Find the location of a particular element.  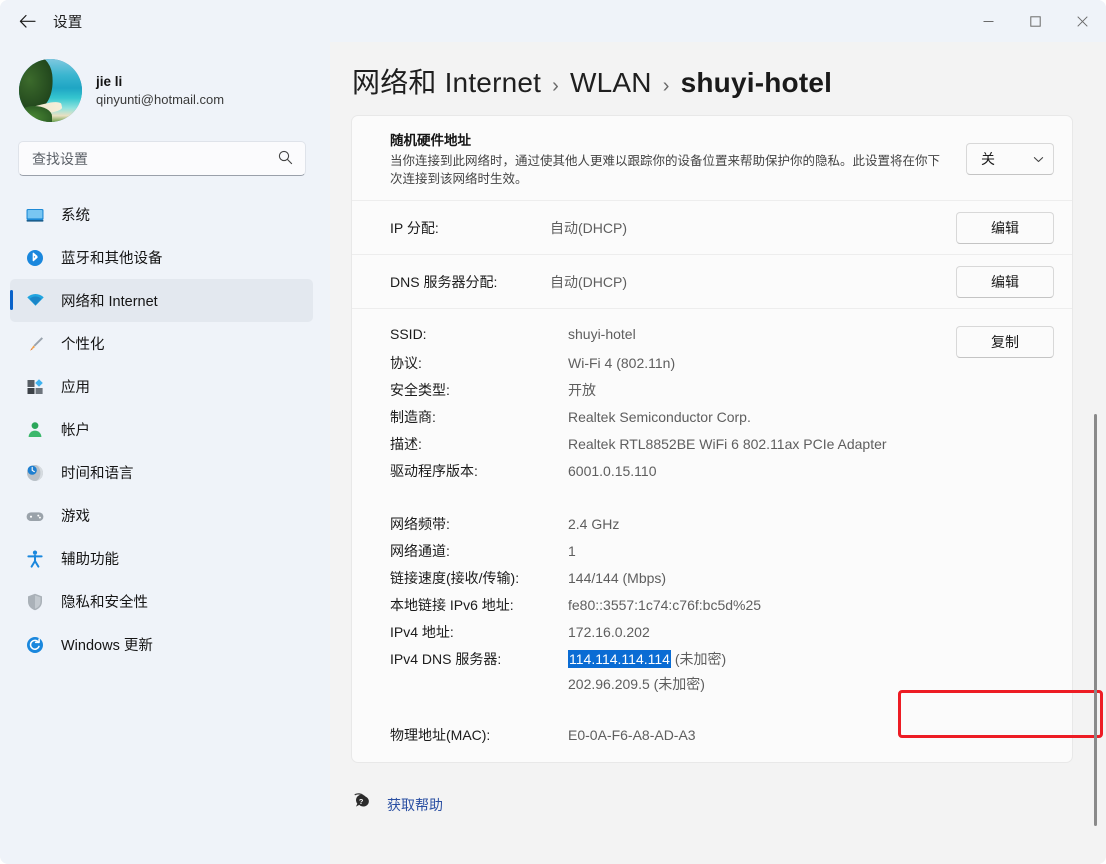

sidebar-item-bluetooth: 蓝牙和其他设备 is located at coordinates (161, 257).